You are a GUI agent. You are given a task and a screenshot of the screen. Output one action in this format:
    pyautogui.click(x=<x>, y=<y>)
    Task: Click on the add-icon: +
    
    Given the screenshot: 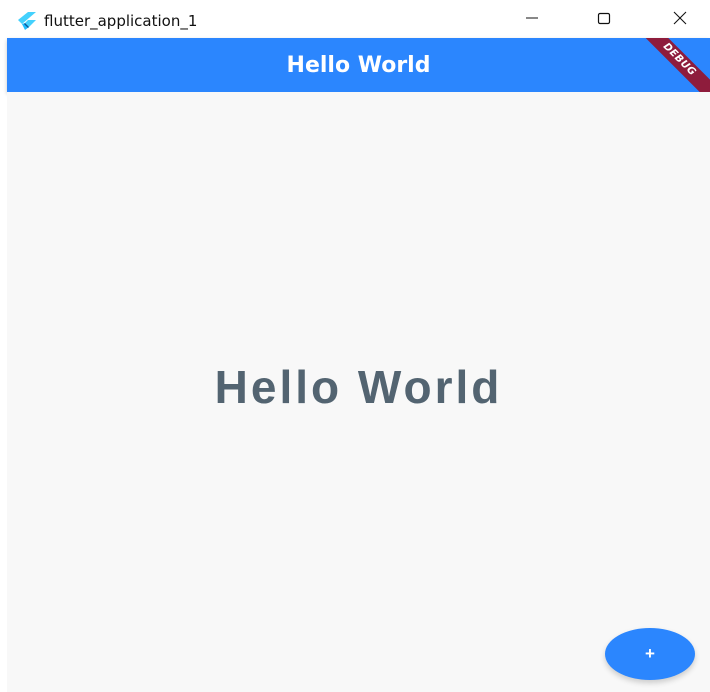 What is the action you would take?
    pyautogui.click(x=650, y=653)
    